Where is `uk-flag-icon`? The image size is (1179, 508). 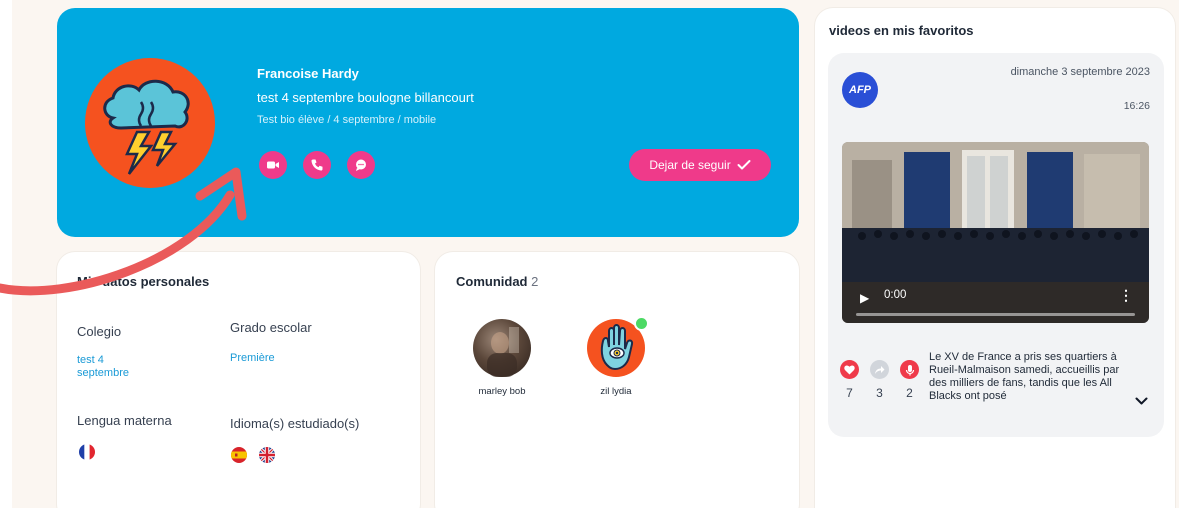
uk-flag-icon is located at coordinates (267, 455).